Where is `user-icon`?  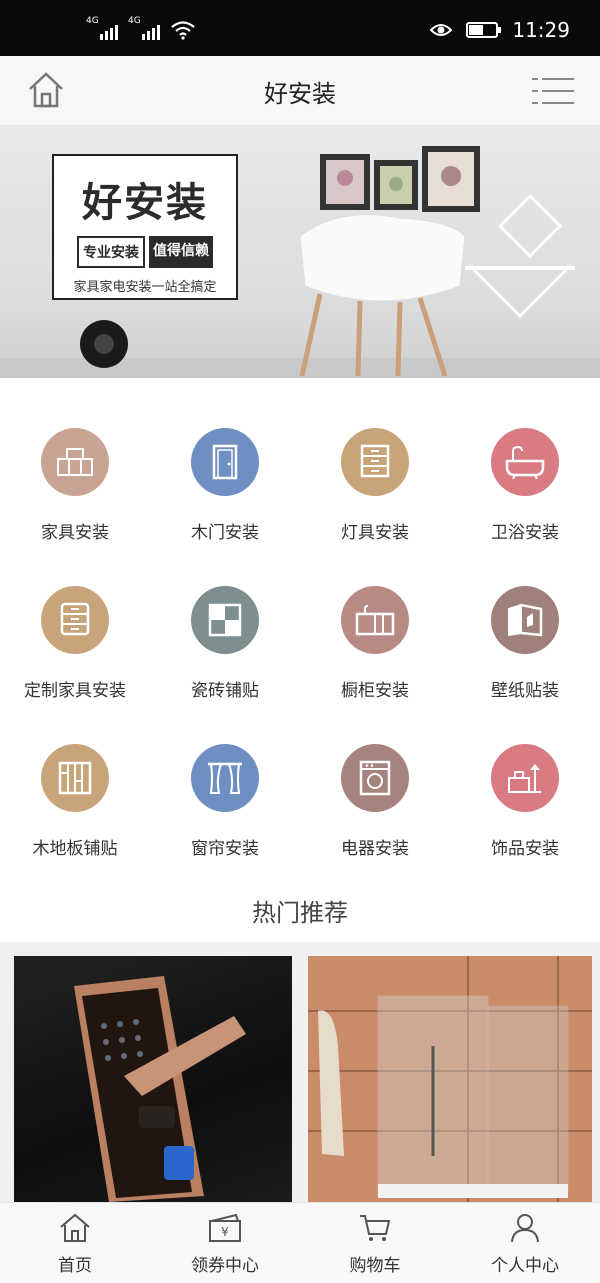
user-icon is located at coordinates (525, 1228).